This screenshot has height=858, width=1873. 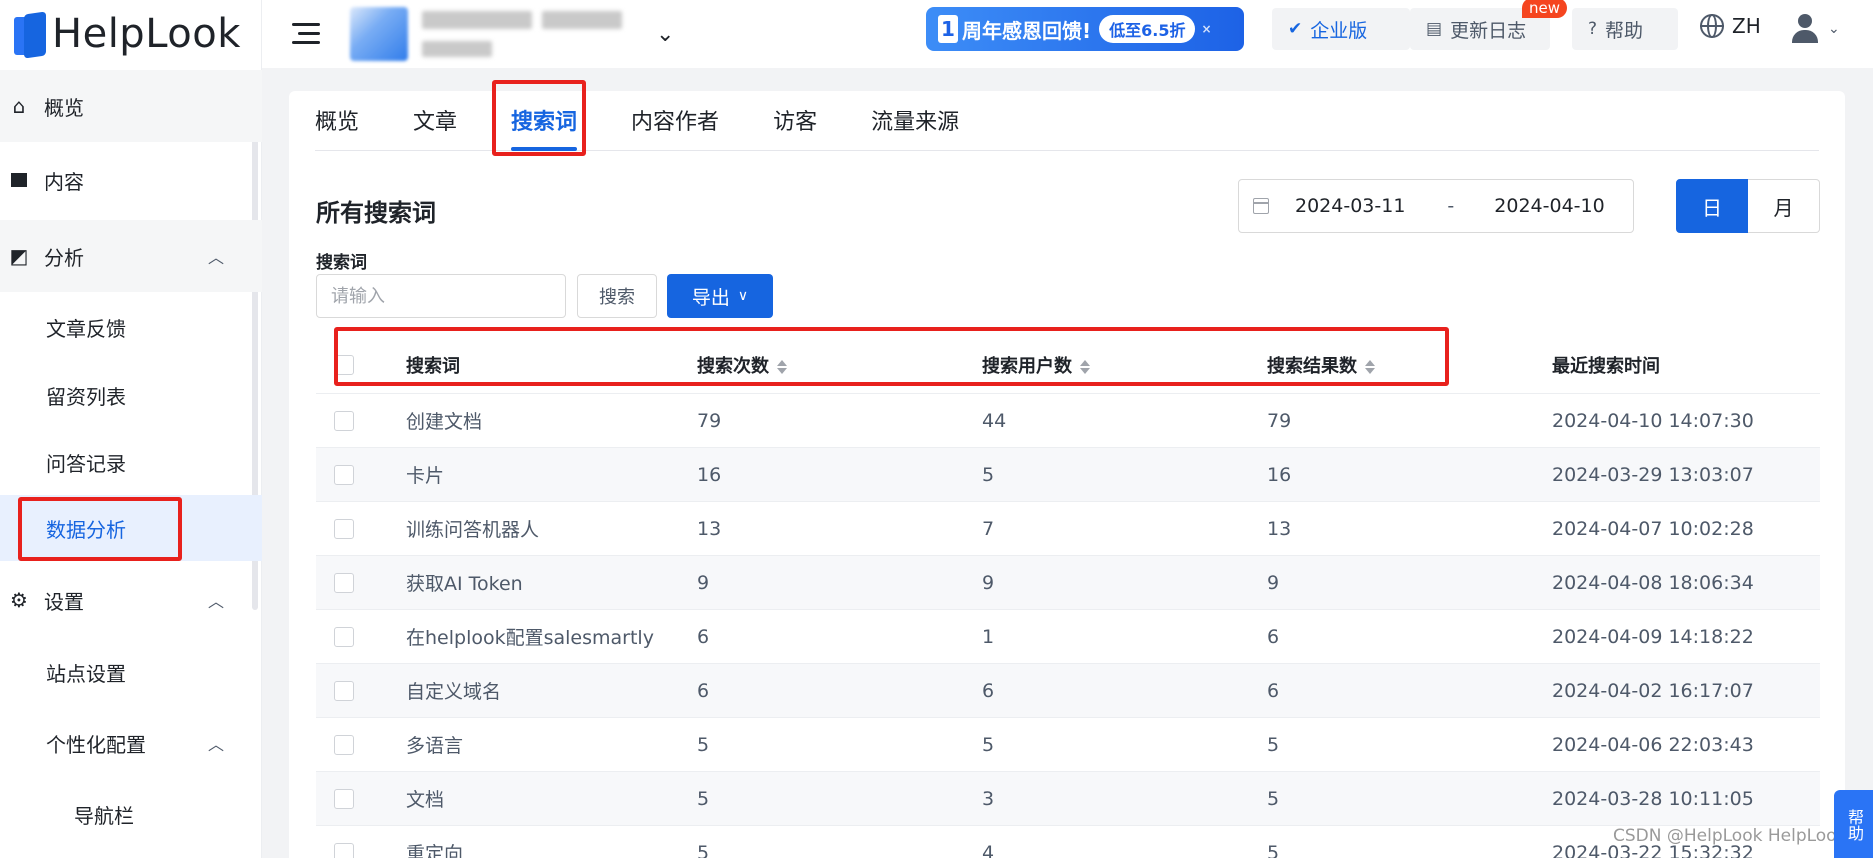 I want to click on cell-user-count: 44, so click(x=994, y=420).